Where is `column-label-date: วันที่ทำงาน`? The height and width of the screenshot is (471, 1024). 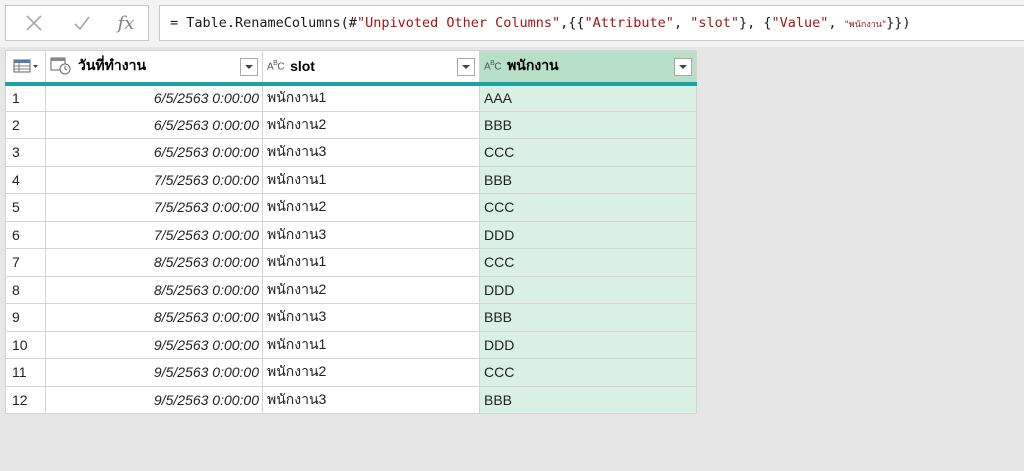
column-label-date: วันที่ทำงาน is located at coordinates (112, 65).